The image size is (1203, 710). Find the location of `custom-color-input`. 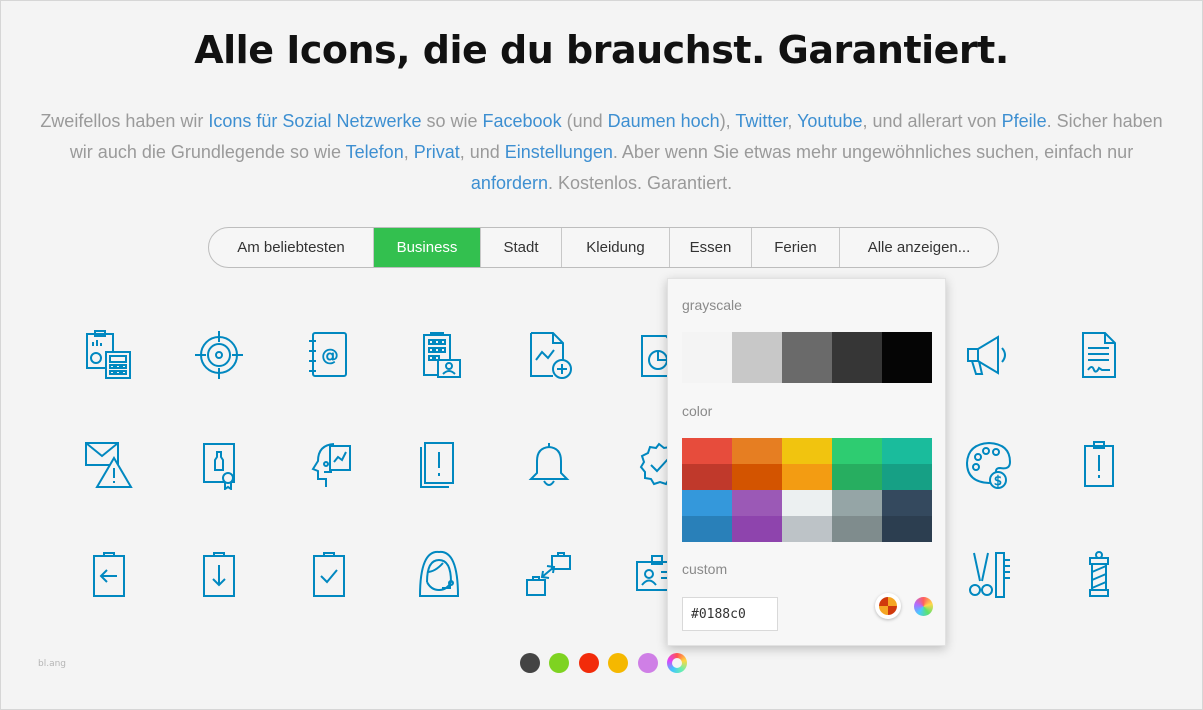

custom-color-input is located at coordinates (730, 614).